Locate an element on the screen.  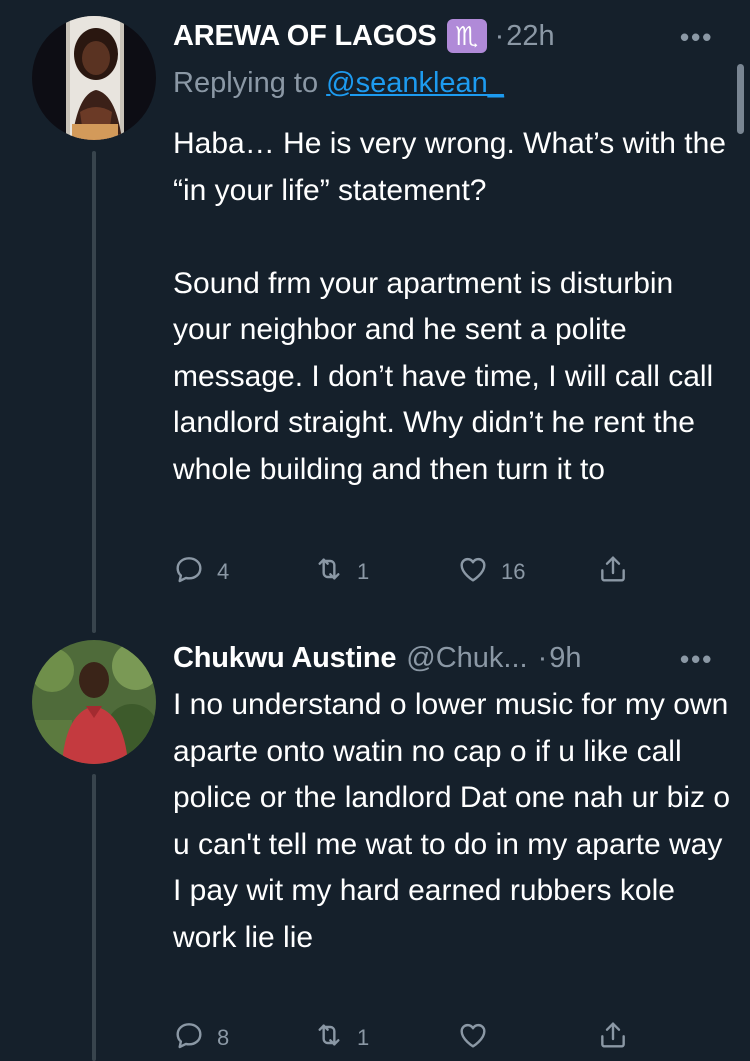
tweet-actions: 4 1 16 is located at coordinates (408, 573).